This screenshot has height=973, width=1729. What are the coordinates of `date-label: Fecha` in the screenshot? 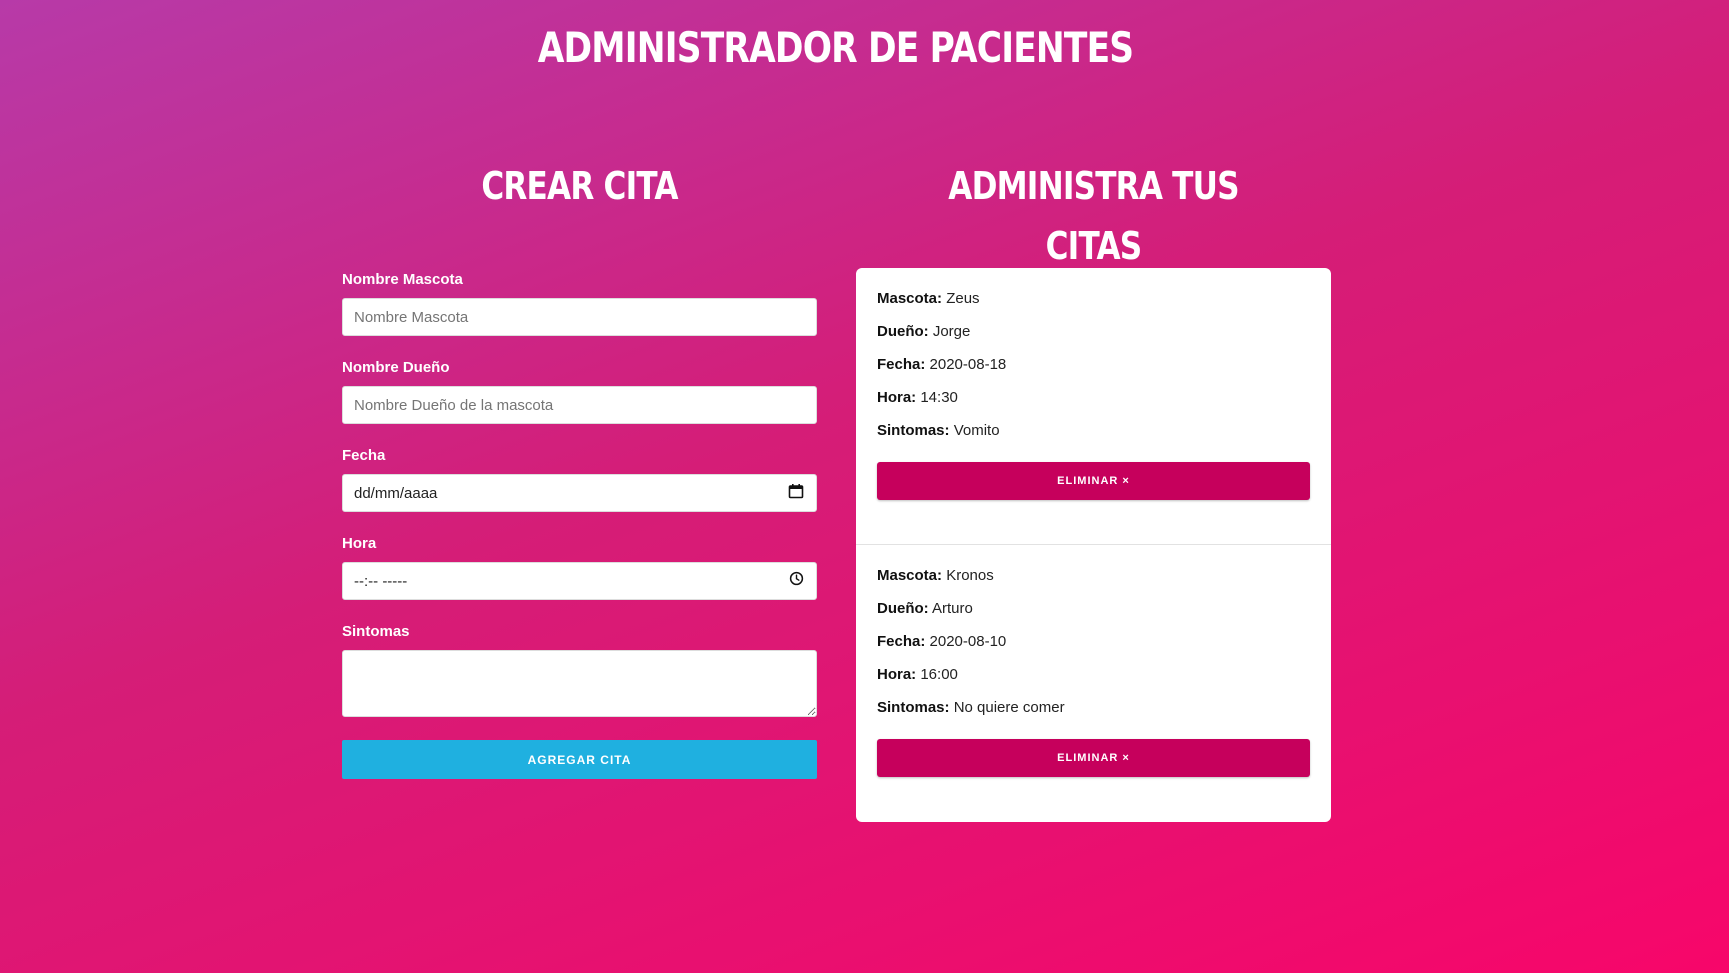 It's located at (364, 455).